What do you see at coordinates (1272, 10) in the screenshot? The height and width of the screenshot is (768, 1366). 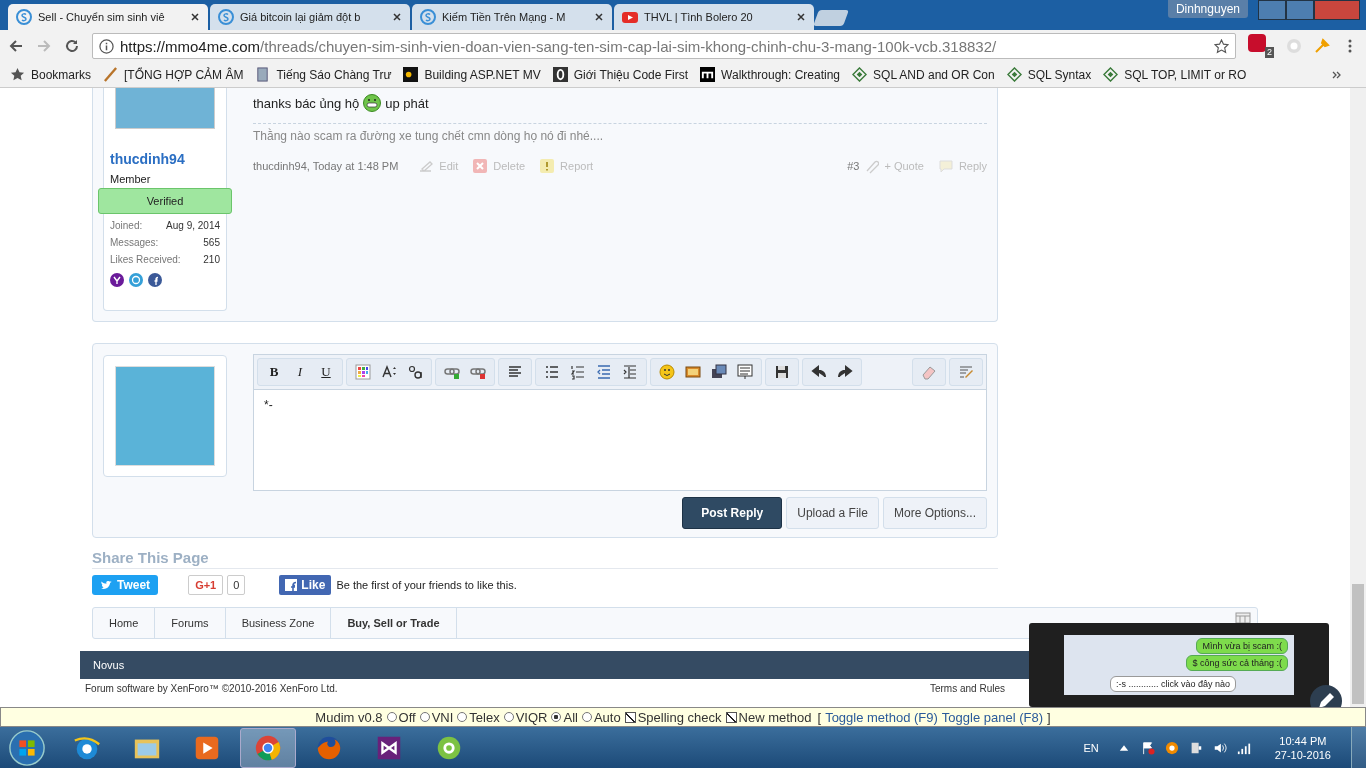 I see `minimize-button` at bounding box center [1272, 10].